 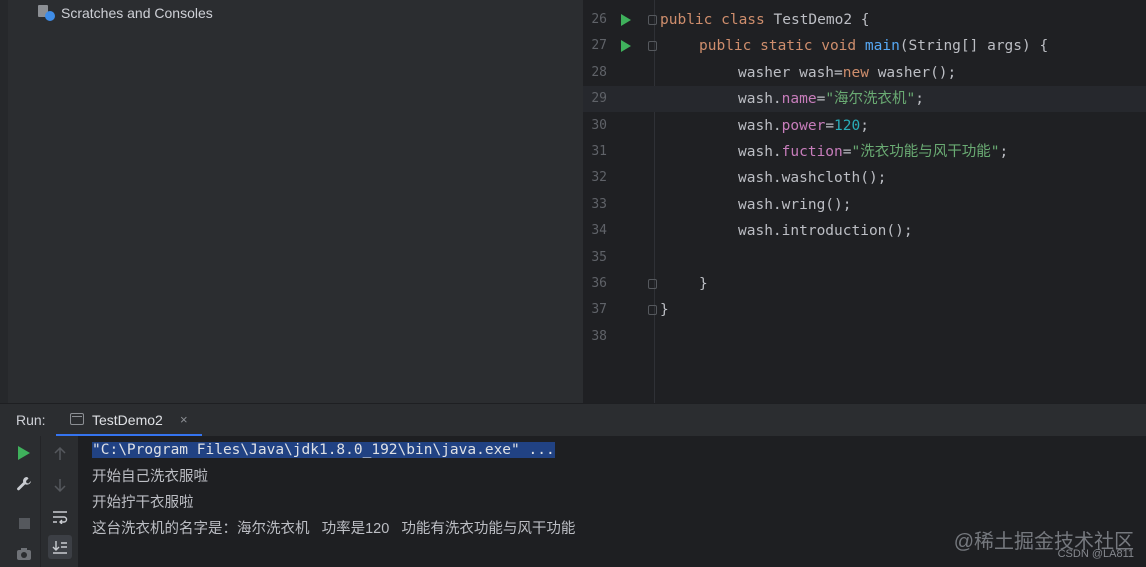 I want to click on arrow-down-icon, so click(x=60, y=485).